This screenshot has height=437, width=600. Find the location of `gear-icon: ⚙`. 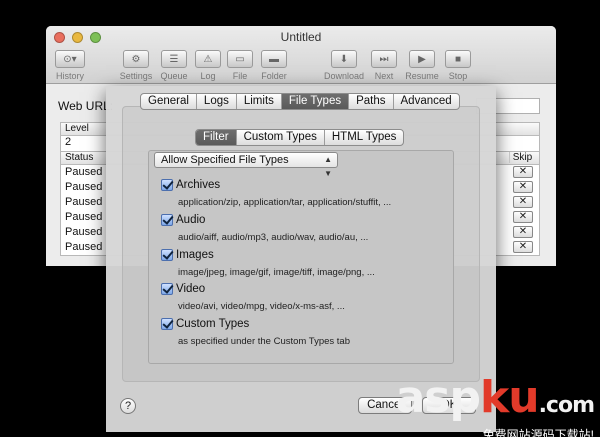

gear-icon: ⚙ is located at coordinates (136, 59).